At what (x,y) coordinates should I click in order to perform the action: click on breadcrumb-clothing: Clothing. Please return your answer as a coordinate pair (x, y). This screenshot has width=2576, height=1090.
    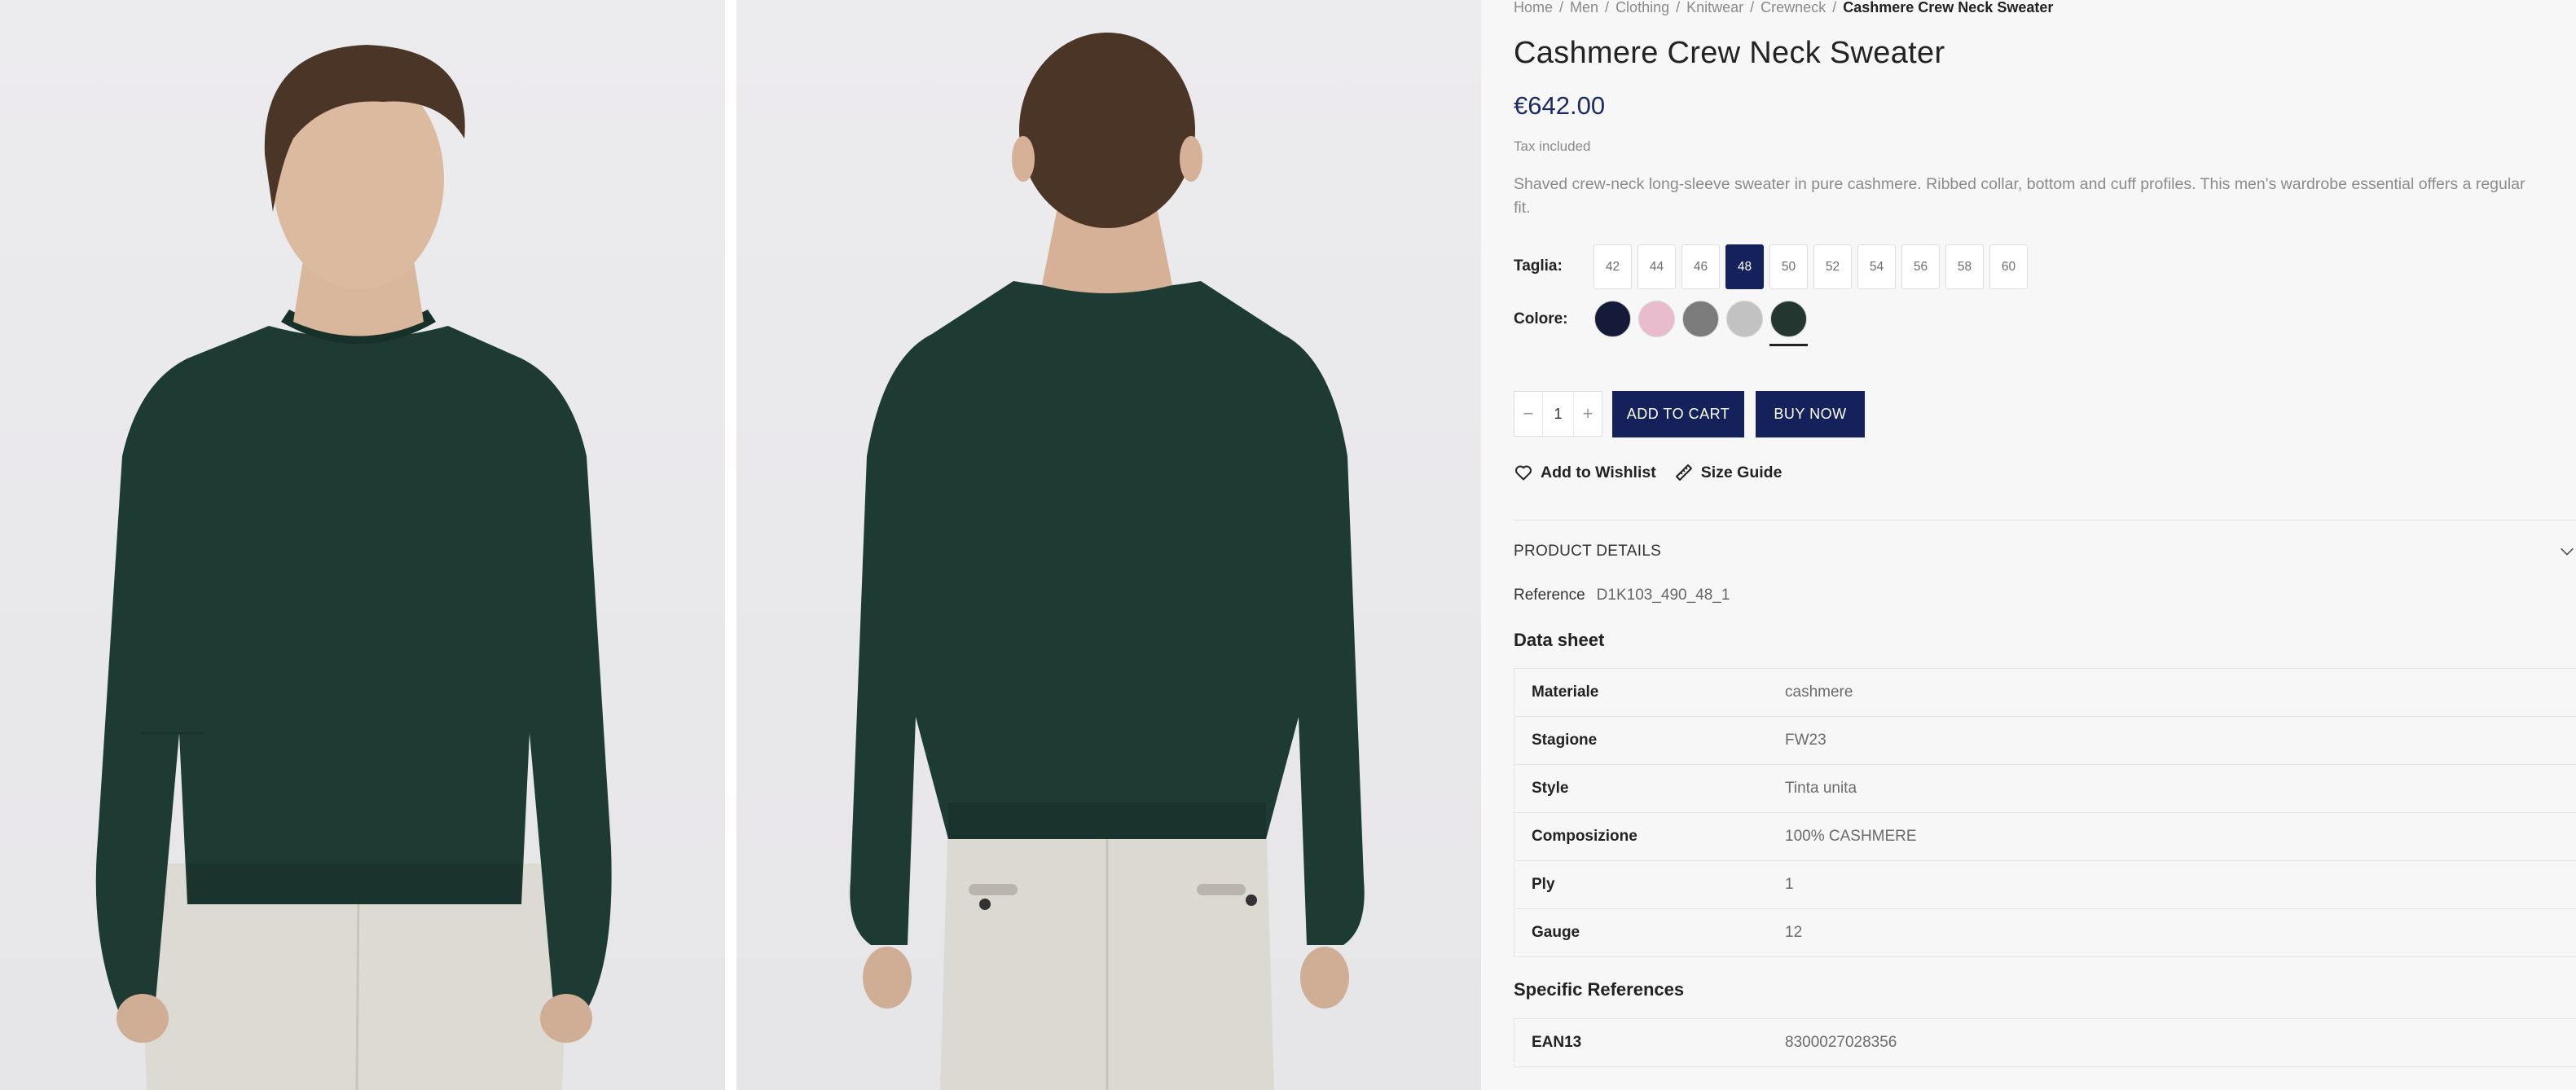
    Looking at the image, I should click on (1642, 7).